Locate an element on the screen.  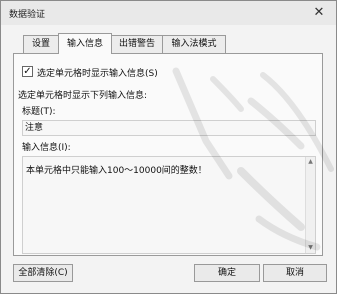
section-label: 选定单元格时显示下列输入信息: is located at coordinates (83, 96).